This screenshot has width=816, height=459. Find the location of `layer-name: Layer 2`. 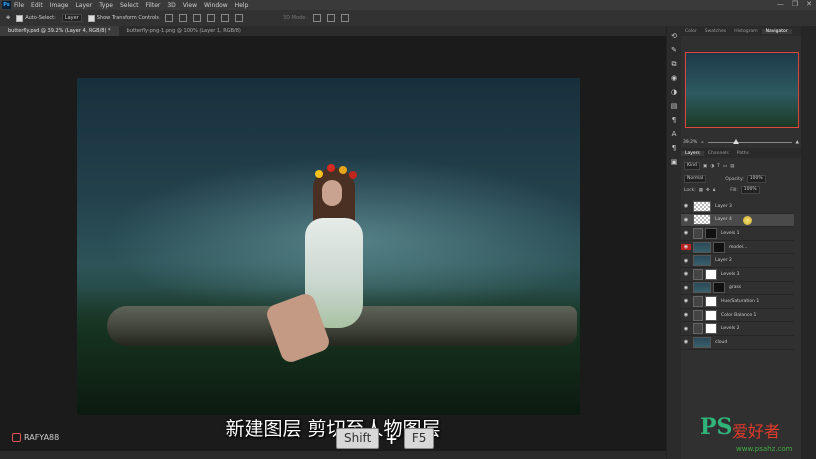

layer-name: Layer 2 is located at coordinates (723, 260).